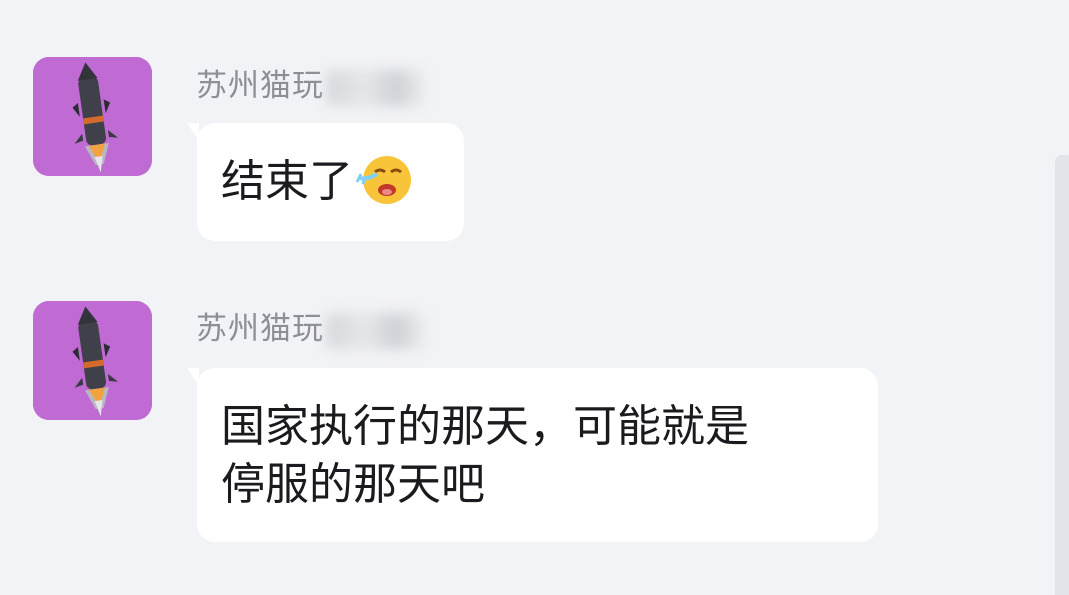 The height and width of the screenshot is (595, 1069). What do you see at coordinates (485, 426) in the screenshot?
I see `message-text-line: 国家执行的那天，可能就是` at bounding box center [485, 426].